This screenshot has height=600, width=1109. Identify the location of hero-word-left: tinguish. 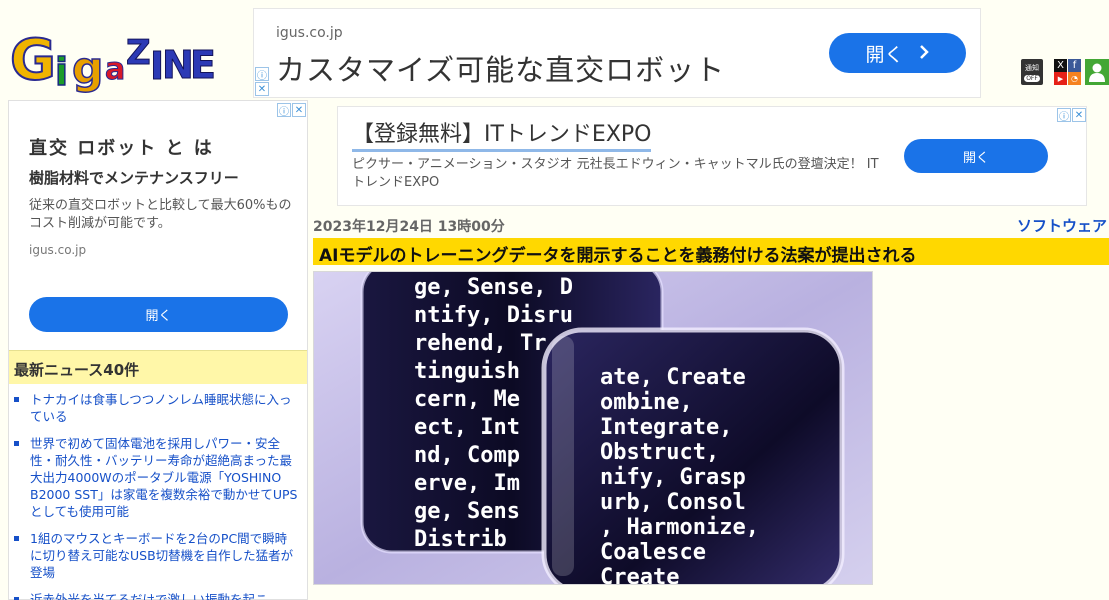
(467, 371).